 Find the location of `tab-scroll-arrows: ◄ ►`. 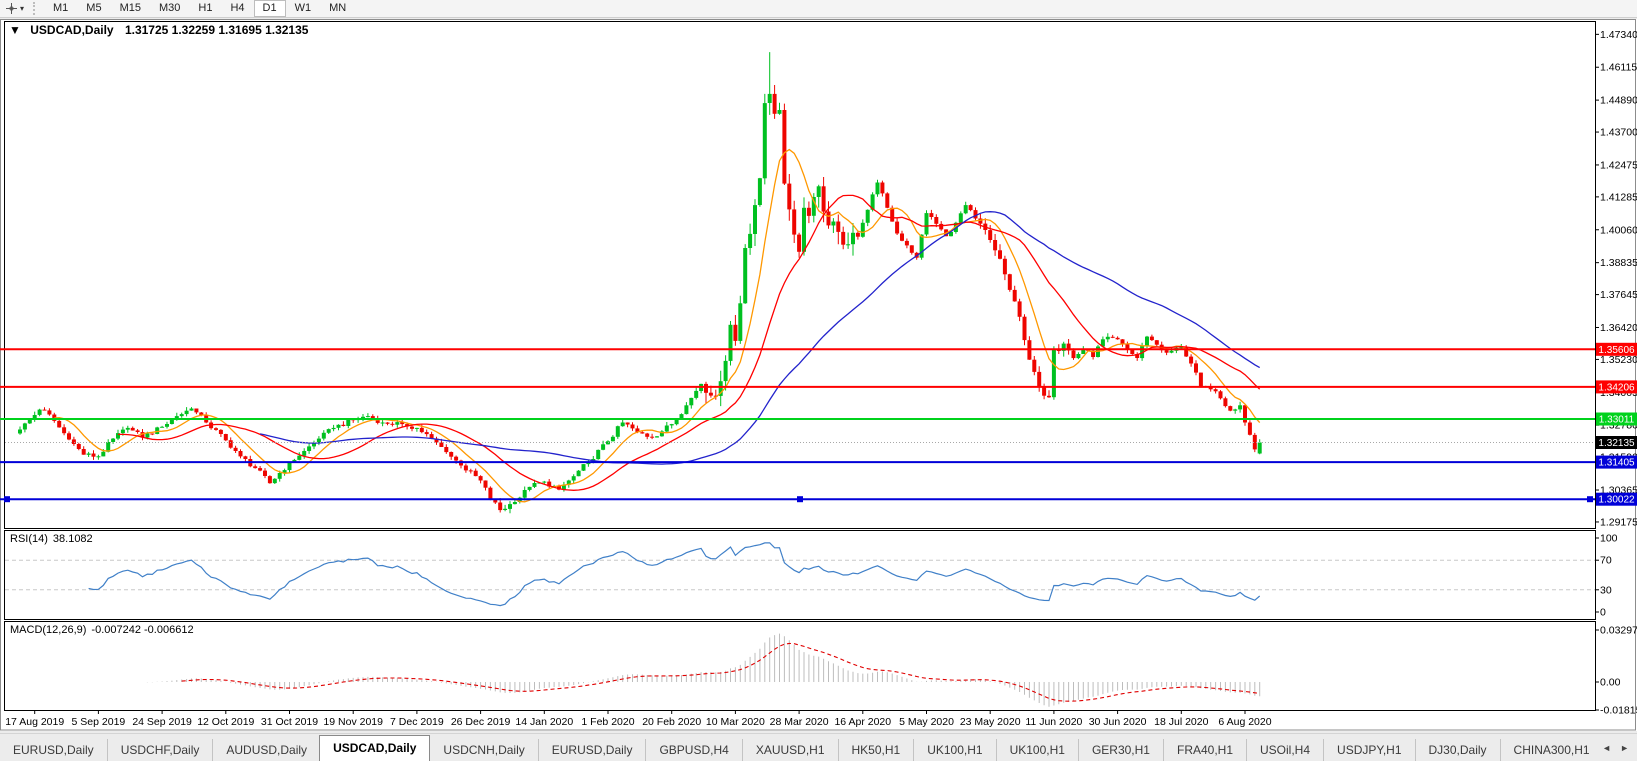

tab-scroll-arrows: ◄ ► is located at coordinates (1615, 747).